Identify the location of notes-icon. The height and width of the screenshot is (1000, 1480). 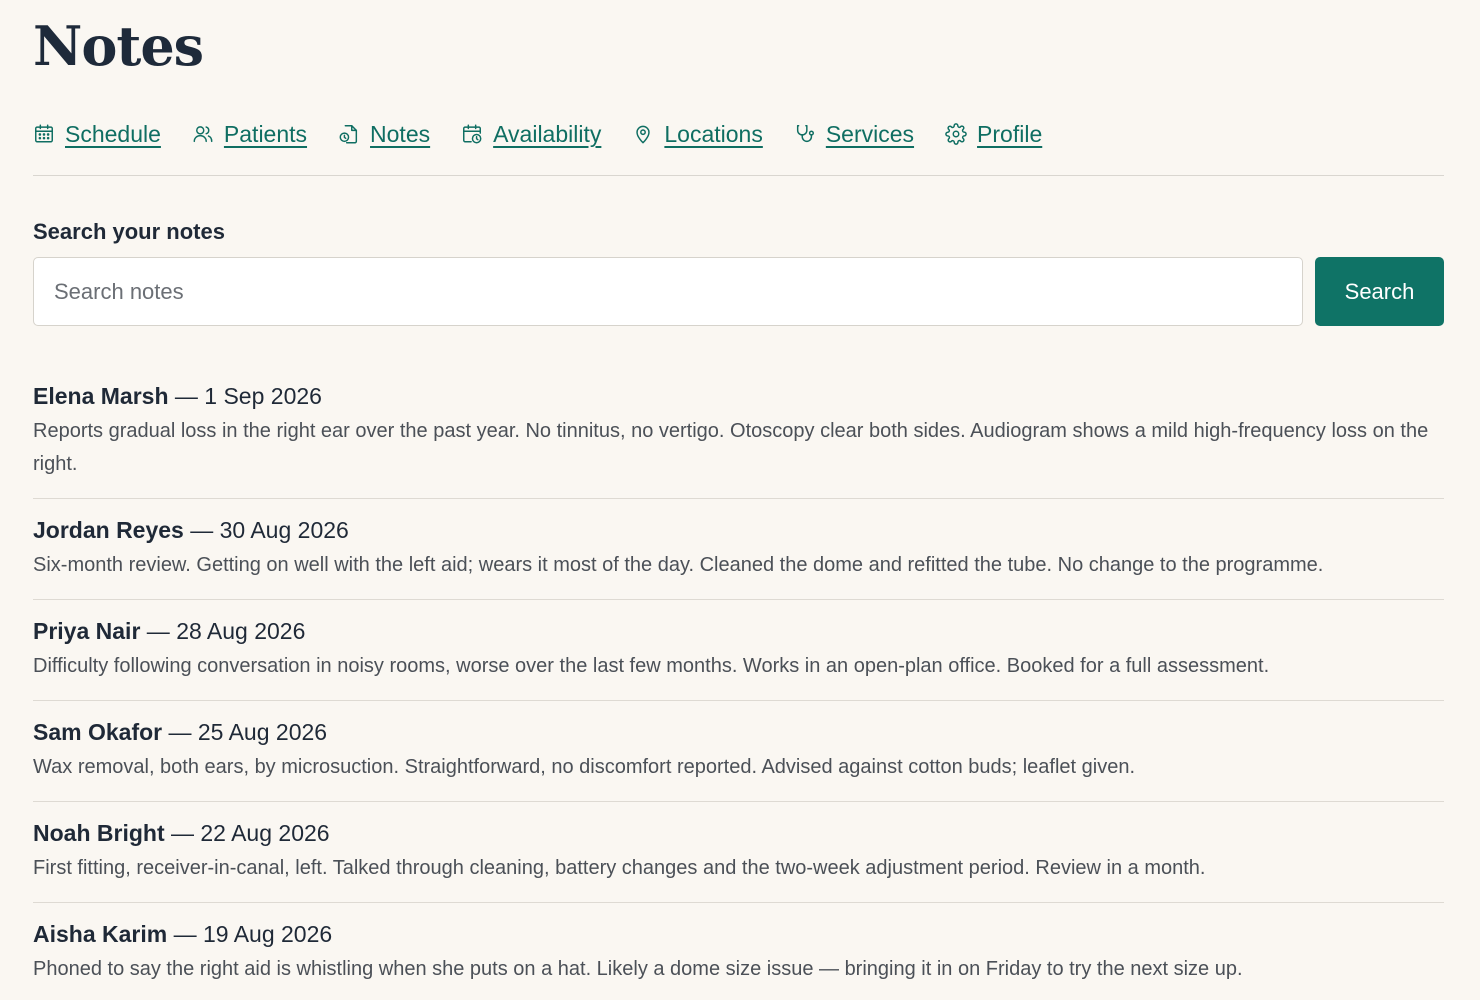
(348, 134).